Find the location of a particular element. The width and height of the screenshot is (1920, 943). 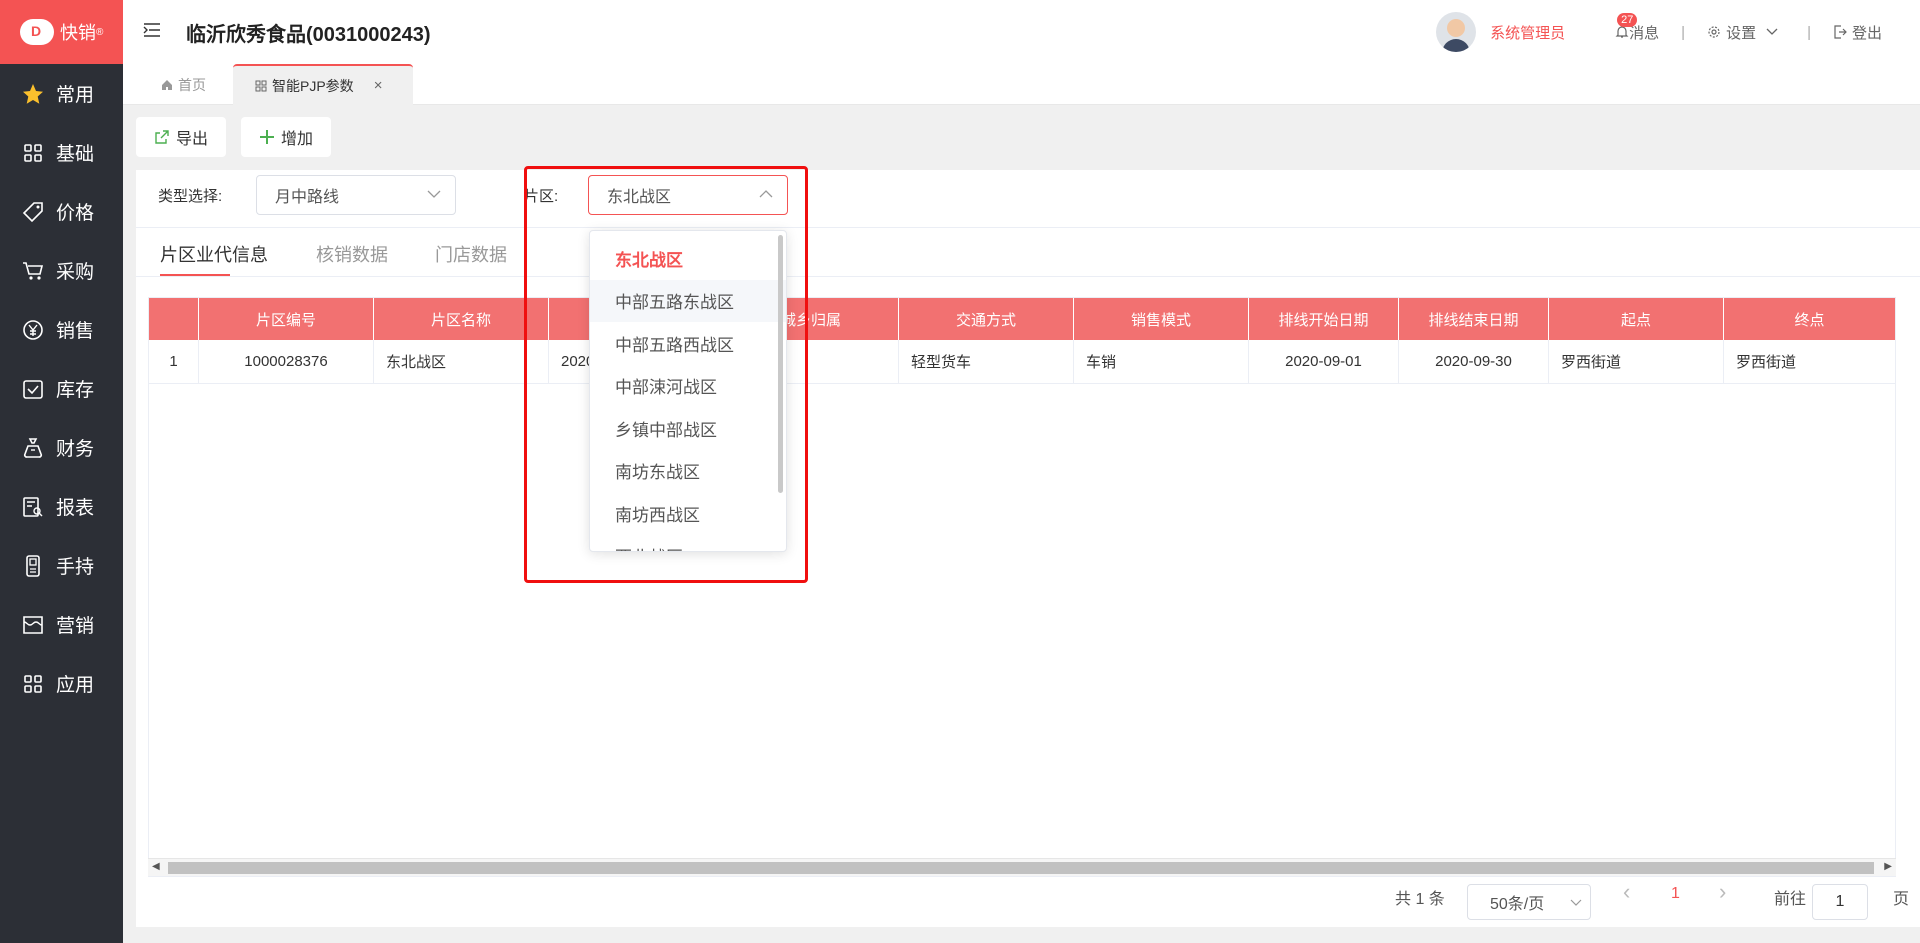

column-header is located at coordinates (174, 319).